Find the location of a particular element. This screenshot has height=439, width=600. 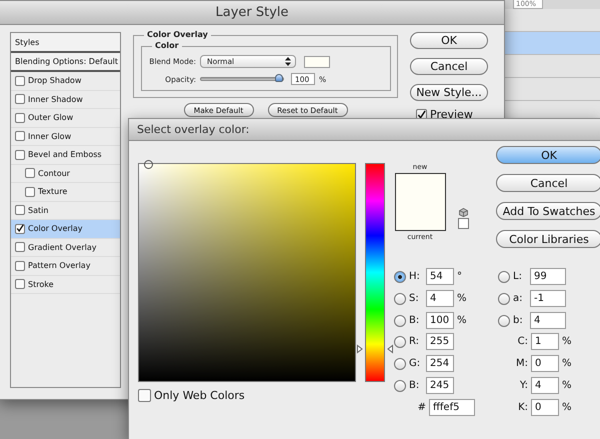

style-label: Inner Shadow is located at coordinates (55, 99).